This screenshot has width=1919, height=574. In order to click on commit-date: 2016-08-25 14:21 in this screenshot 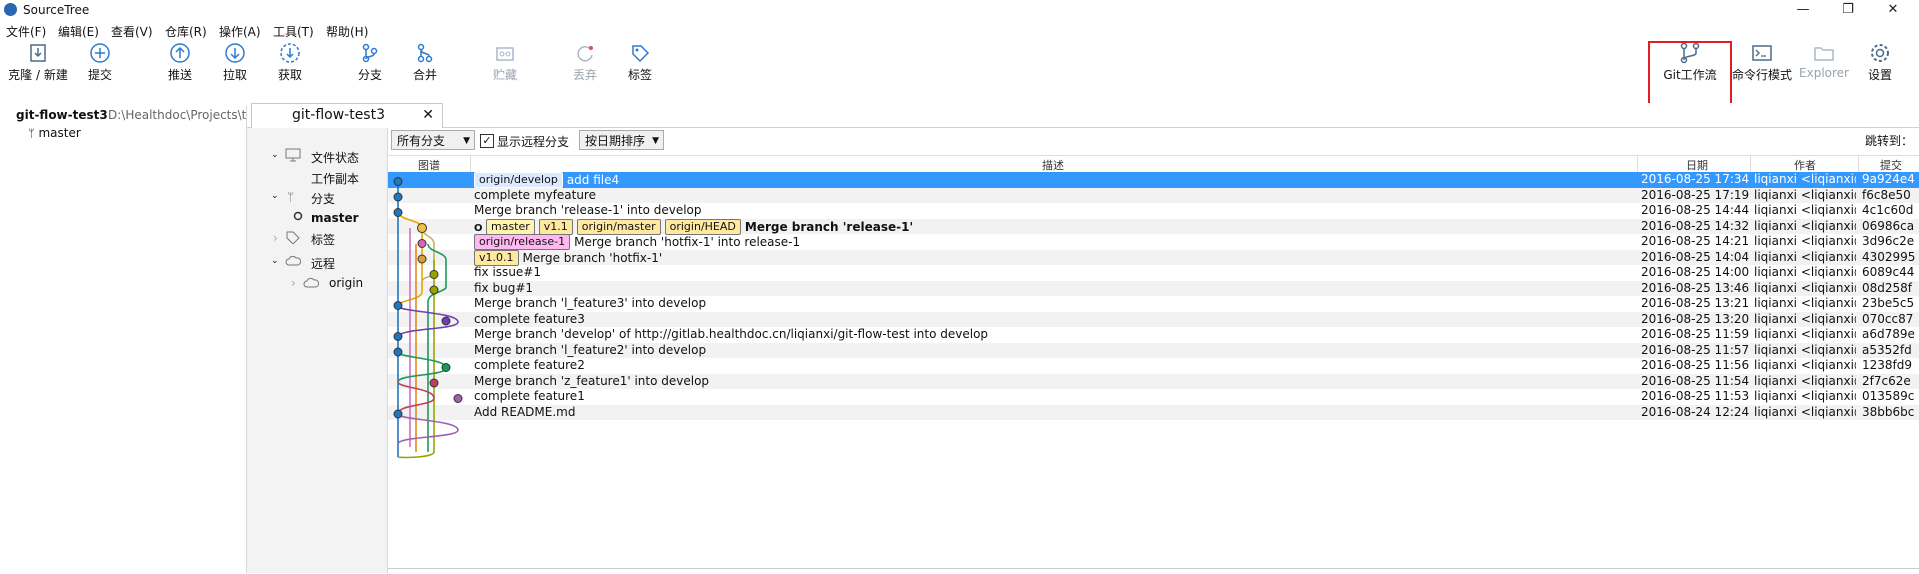, I will do `click(1695, 241)`.